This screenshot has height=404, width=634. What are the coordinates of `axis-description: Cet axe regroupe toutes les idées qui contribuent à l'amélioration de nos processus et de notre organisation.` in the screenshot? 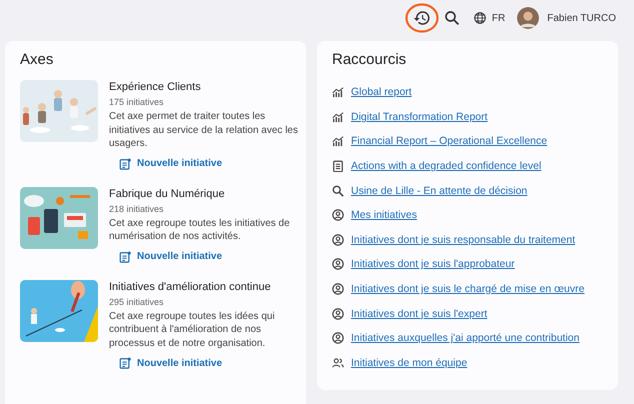 It's located at (192, 330).